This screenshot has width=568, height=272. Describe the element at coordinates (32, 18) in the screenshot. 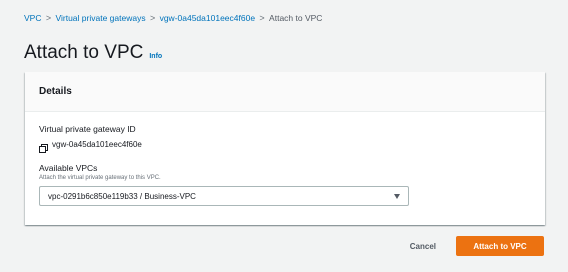

I see `breadcrumb-vpc: VPC` at that location.